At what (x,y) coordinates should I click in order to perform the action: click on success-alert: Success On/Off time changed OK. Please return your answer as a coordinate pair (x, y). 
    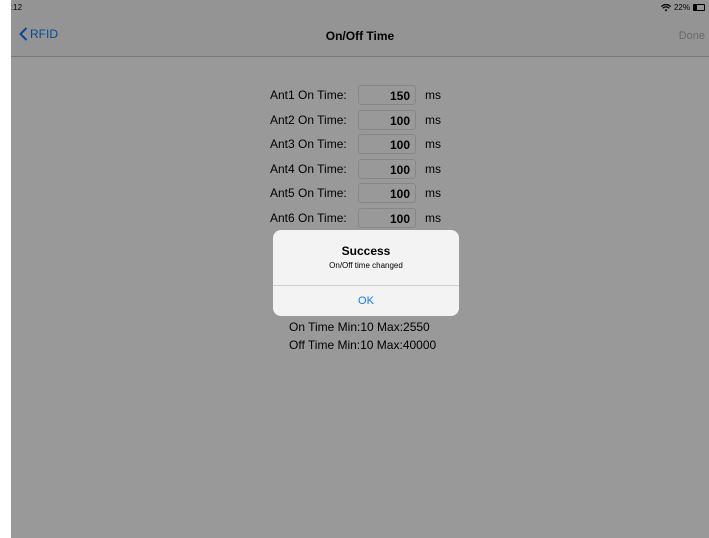
    Looking at the image, I should click on (366, 273).